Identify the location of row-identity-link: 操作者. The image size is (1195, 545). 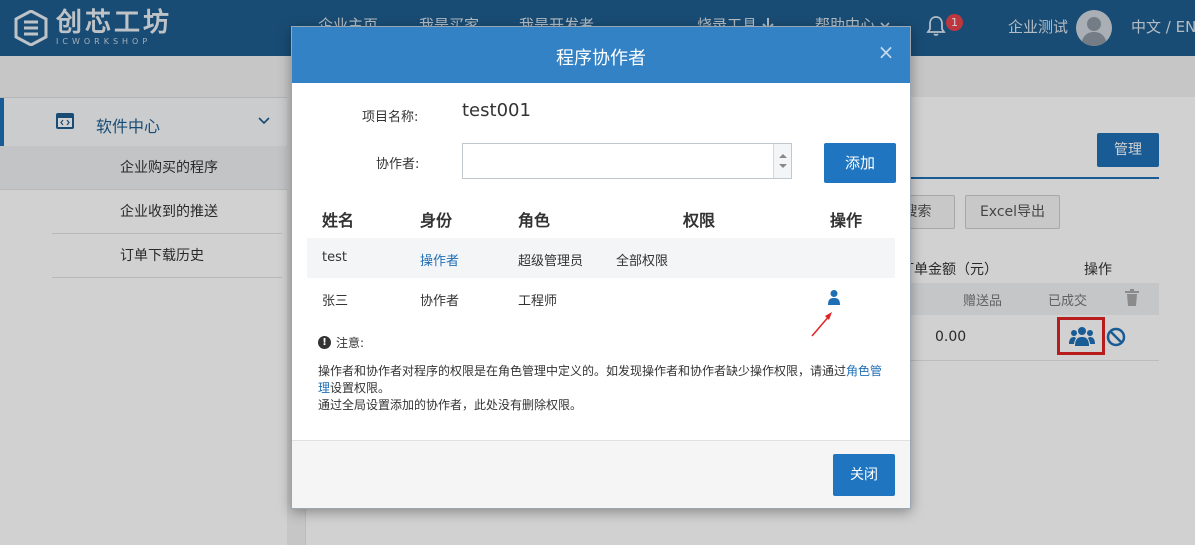
(439, 259).